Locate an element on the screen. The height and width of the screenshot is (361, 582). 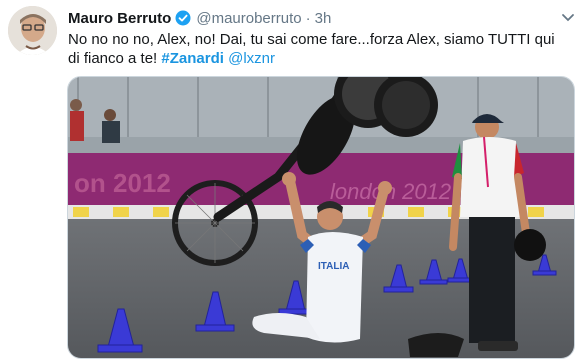
jersey-text: ITALIA is located at coordinates (333, 266).